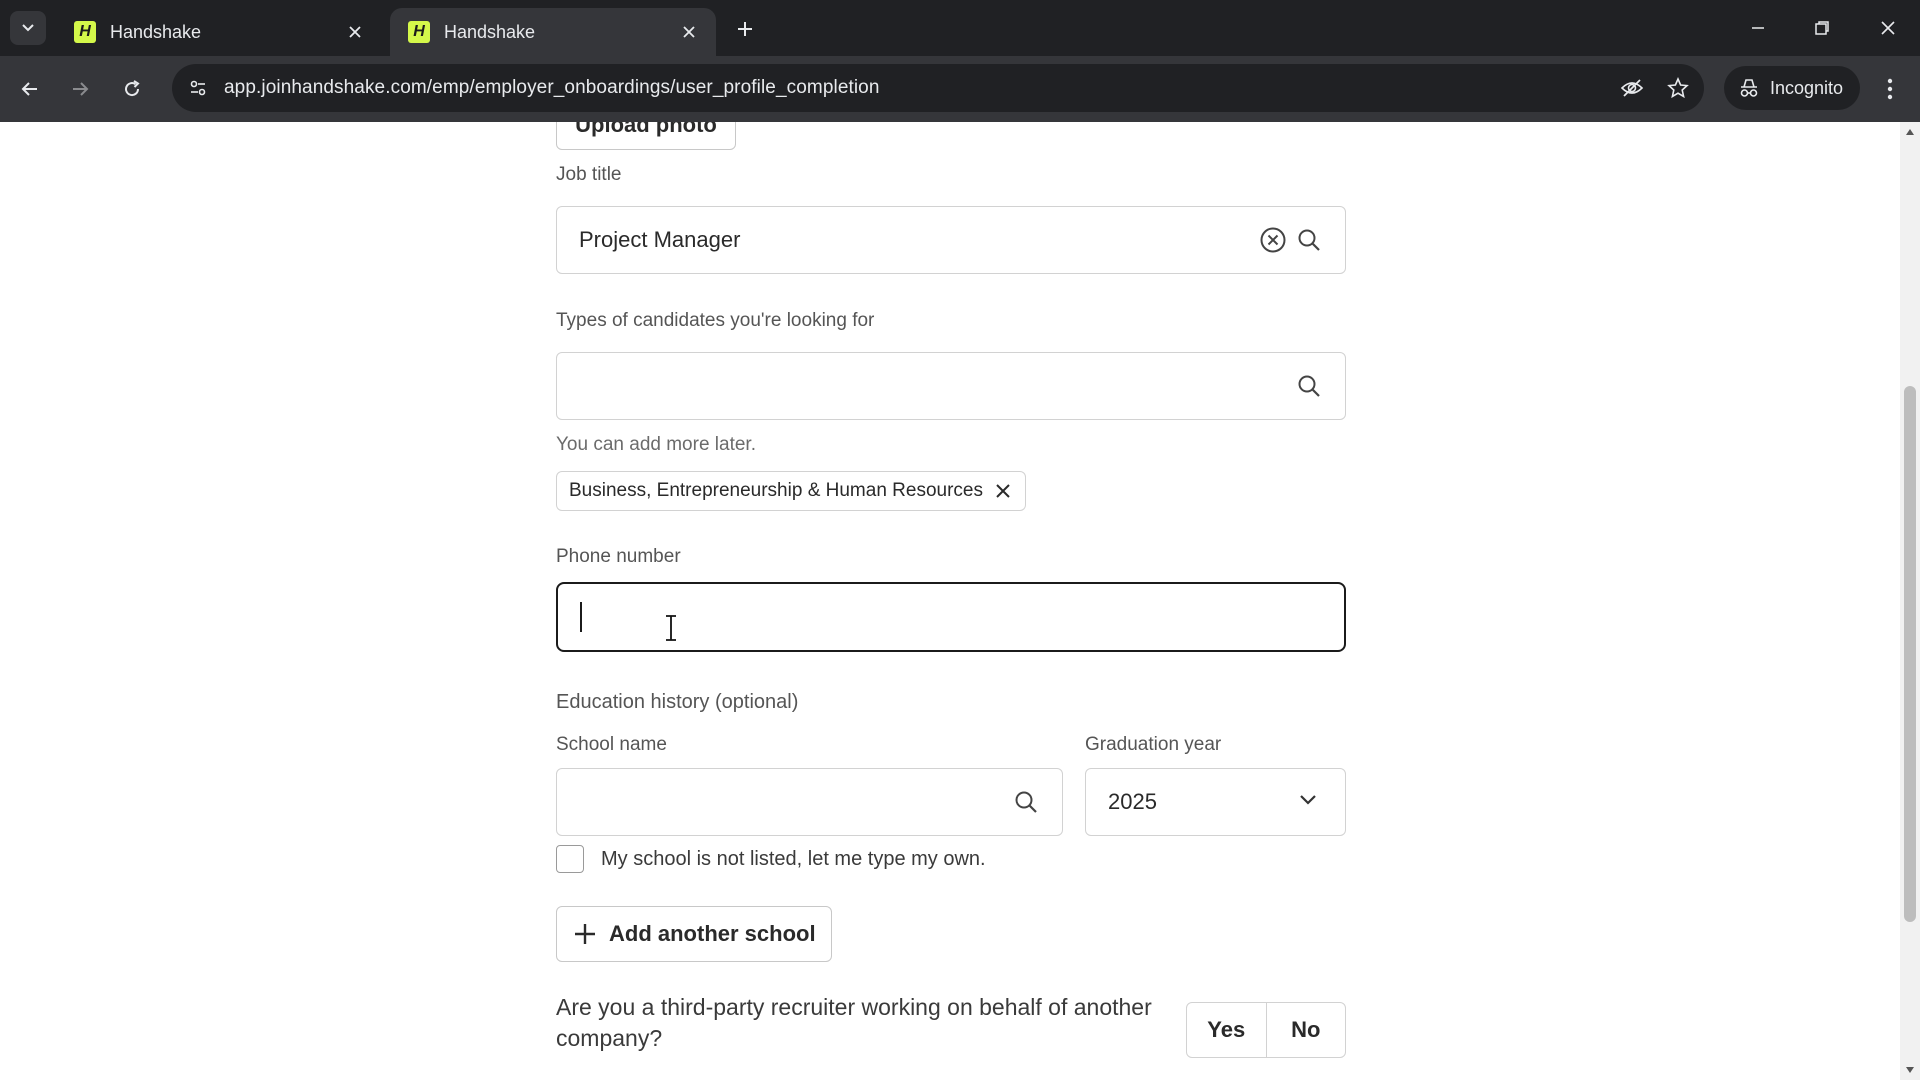  I want to click on text-caret, so click(581, 617).